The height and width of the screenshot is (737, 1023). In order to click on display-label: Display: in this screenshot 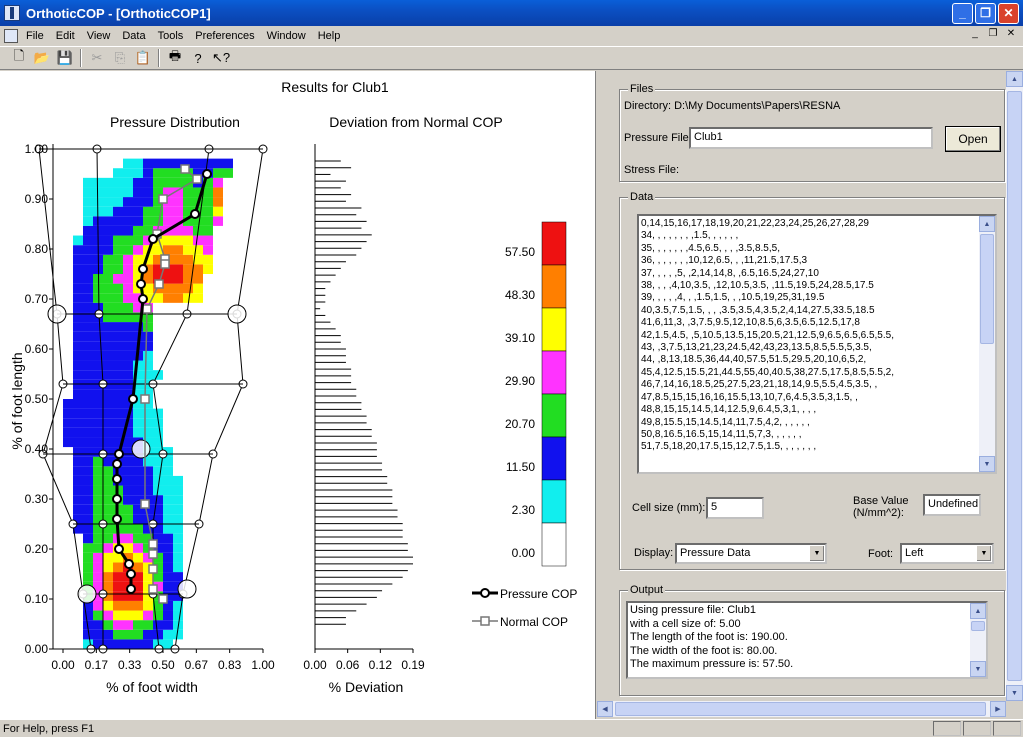, I will do `click(654, 553)`.